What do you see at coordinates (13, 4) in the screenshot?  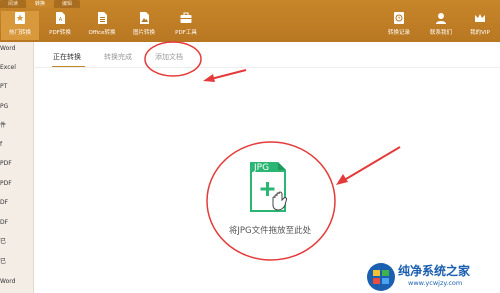 I see `tab-read: 阅读` at bounding box center [13, 4].